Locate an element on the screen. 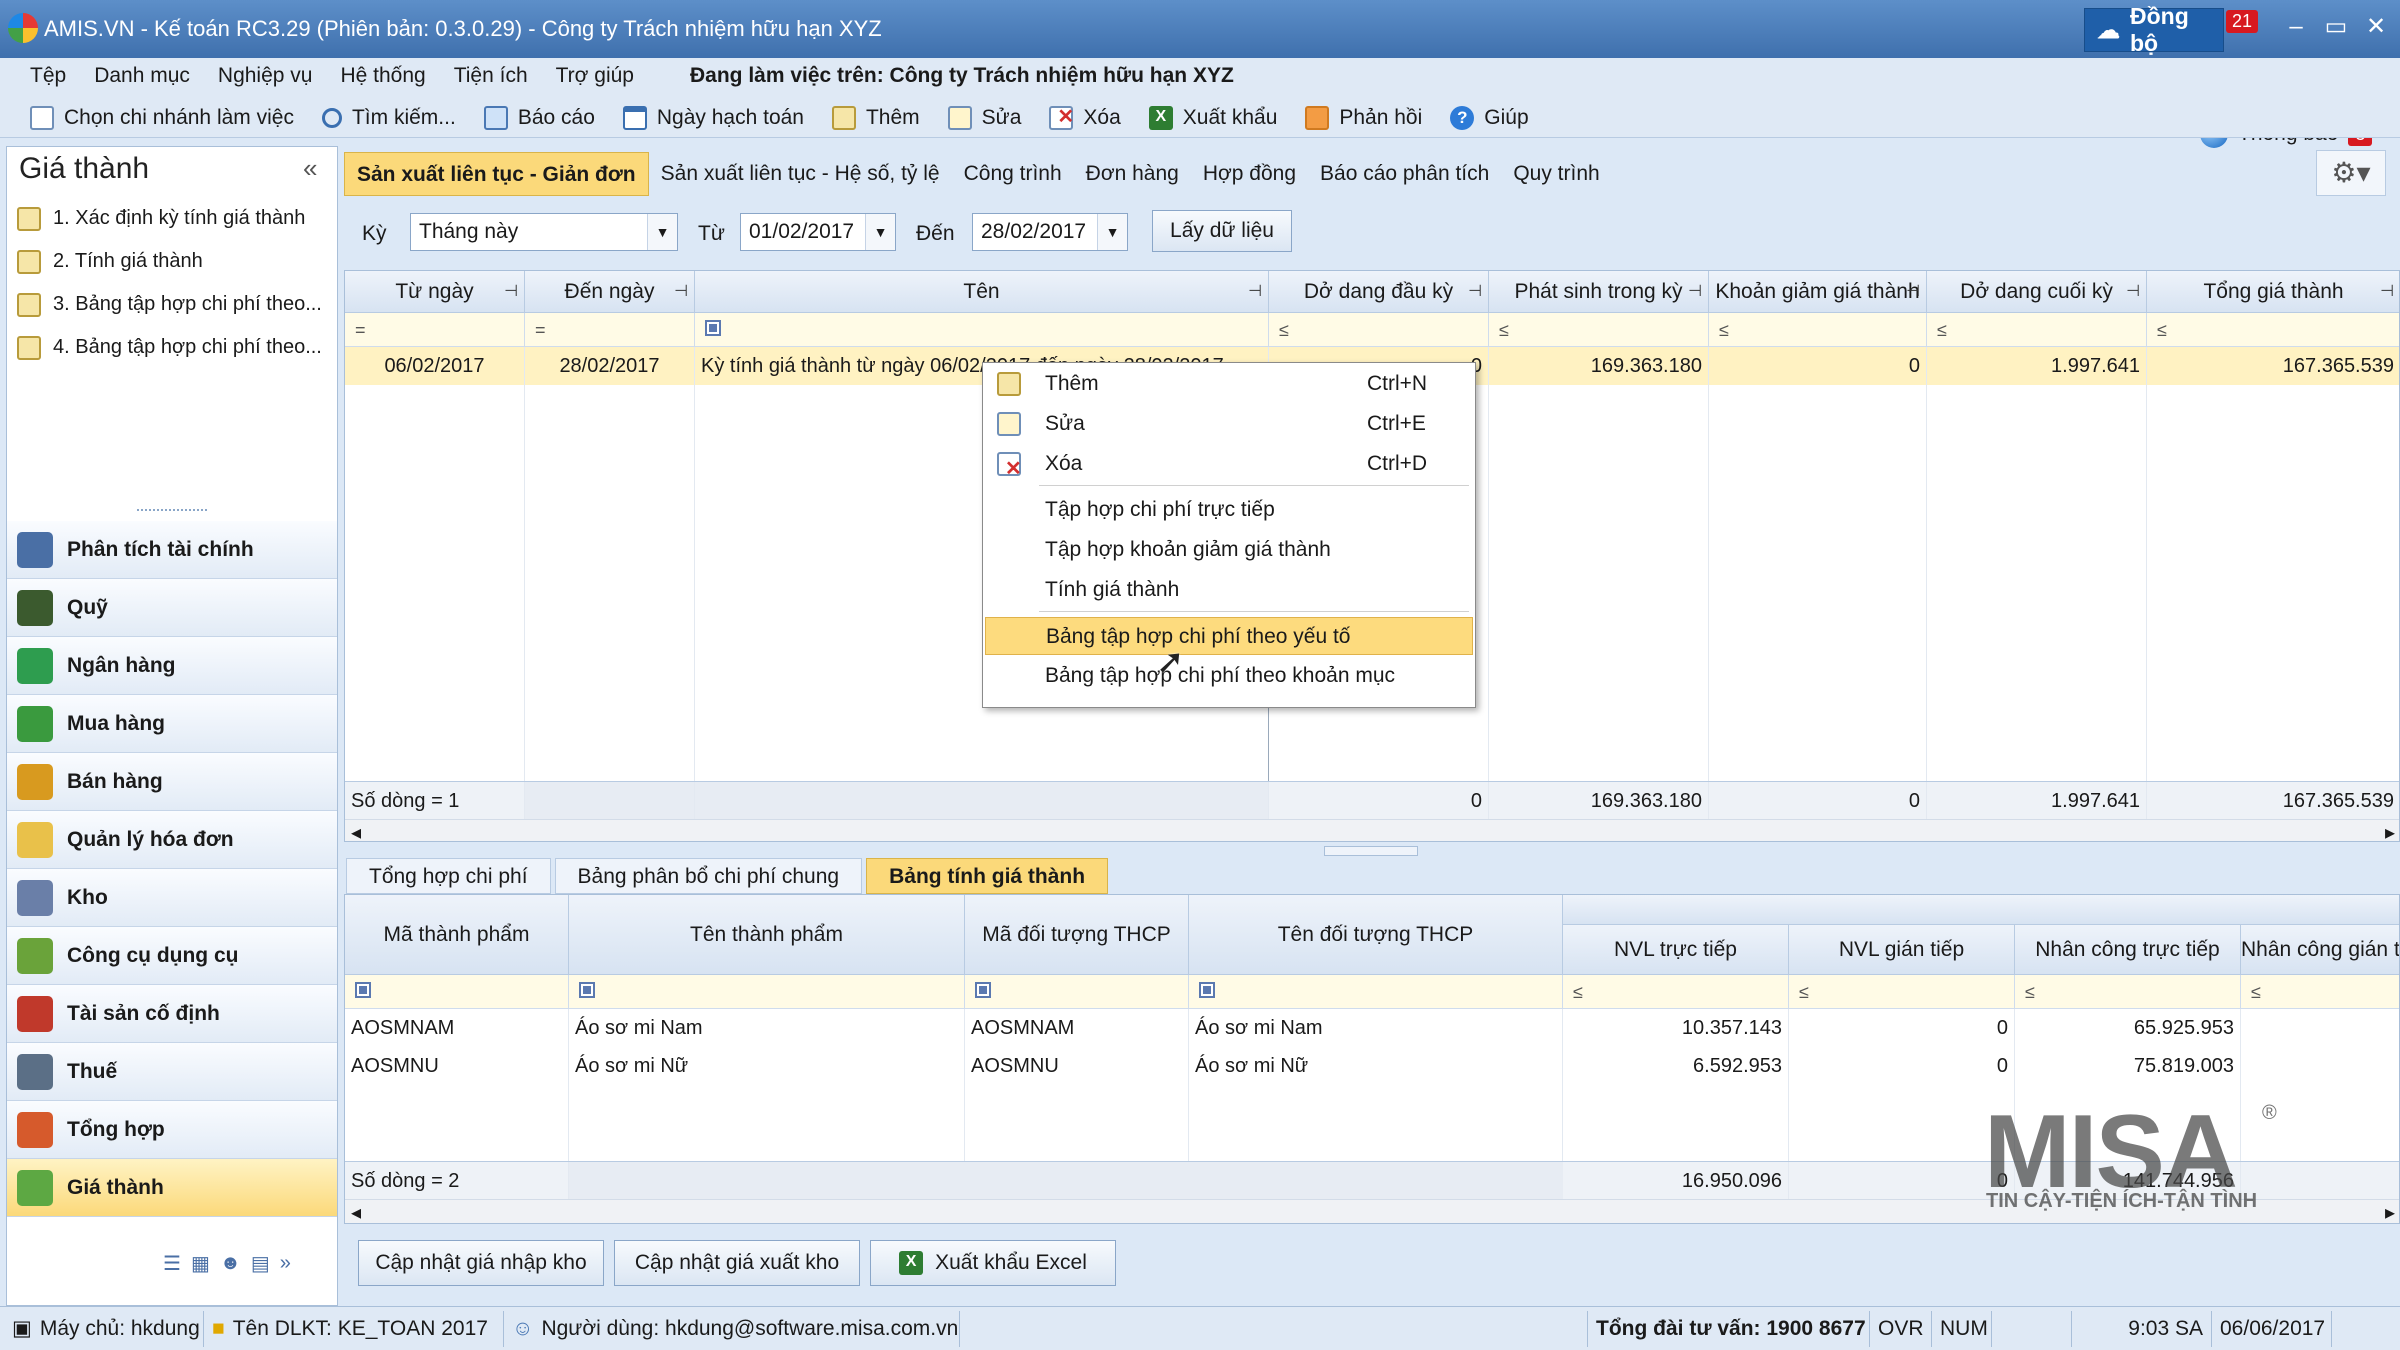 This screenshot has height=1350, width=2400. feedback-button: Phản hồi is located at coordinates (1363, 118).